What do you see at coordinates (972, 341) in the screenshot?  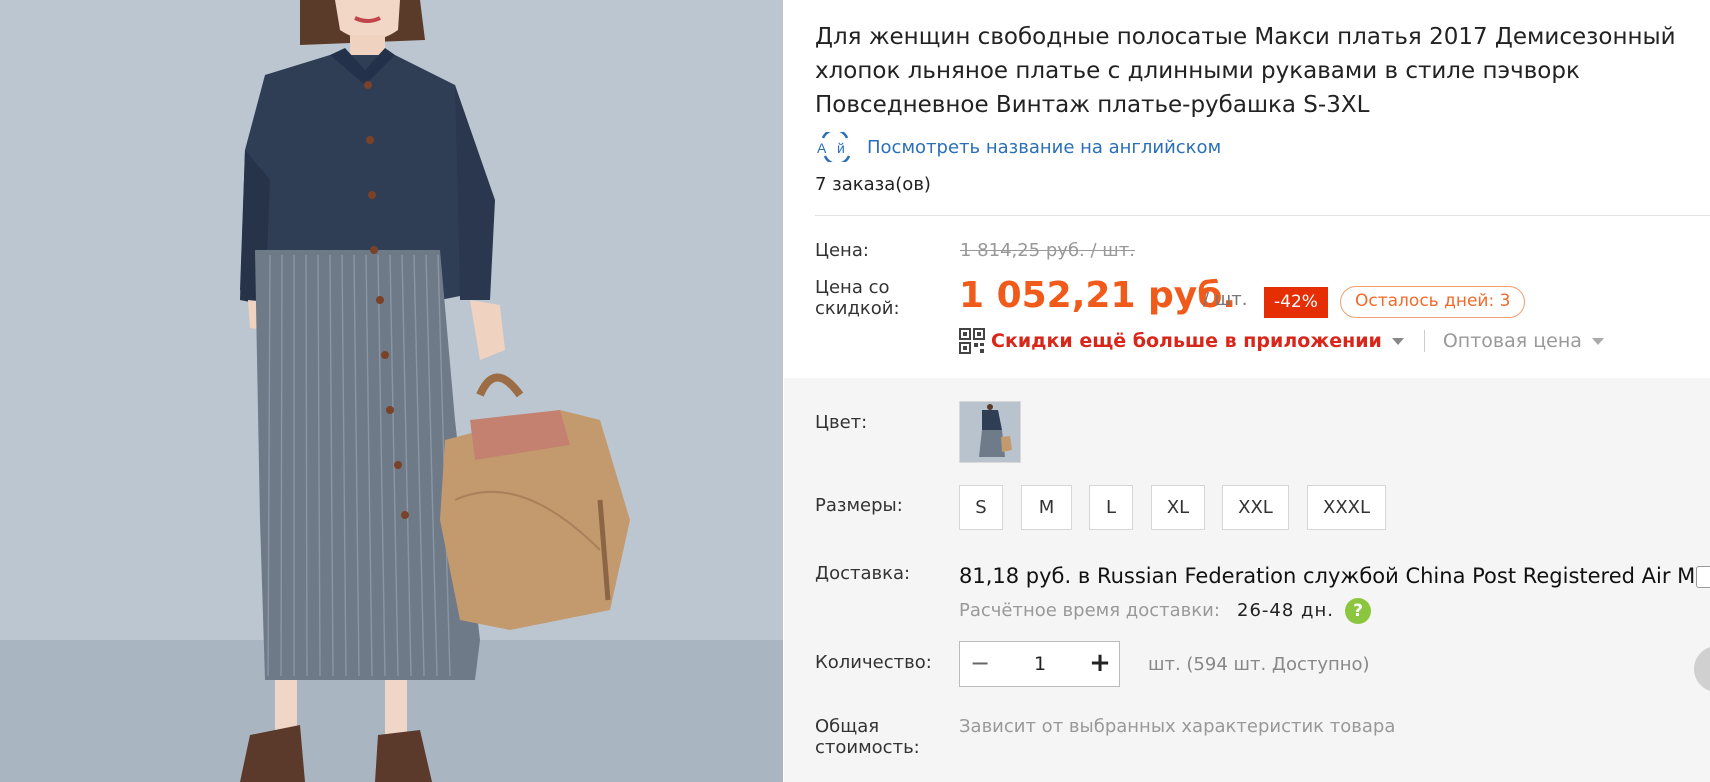 I see `qr-code-icon` at bounding box center [972, 341].